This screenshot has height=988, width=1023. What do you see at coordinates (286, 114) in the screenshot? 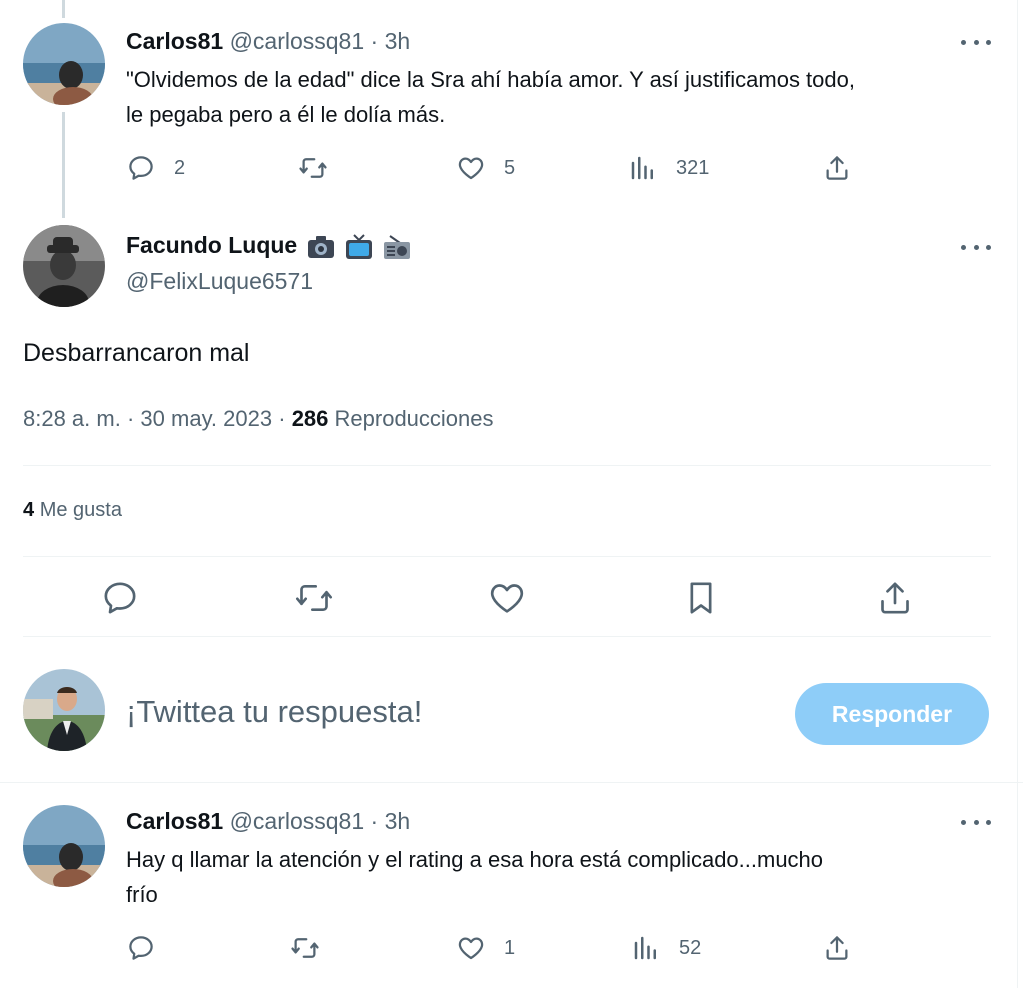
I see `reply1-text-line2: le pegaba pero a él le dolía más.` at bounding box center [286, 114].